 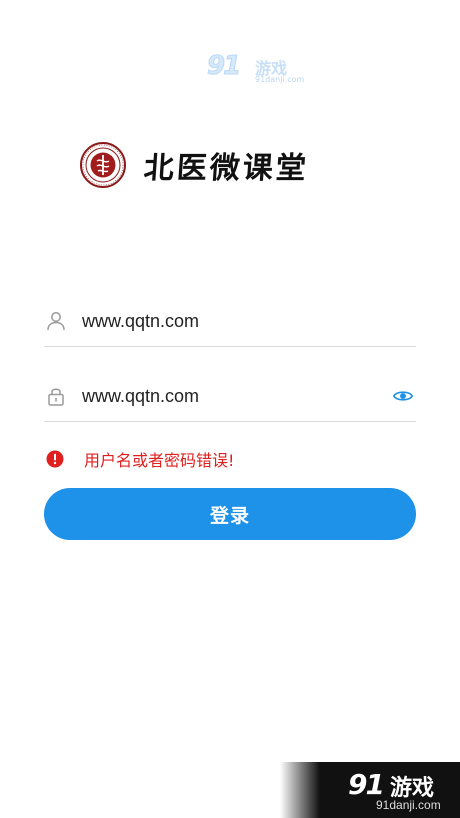 I want to click on password-input, so click(x=237, y=396).